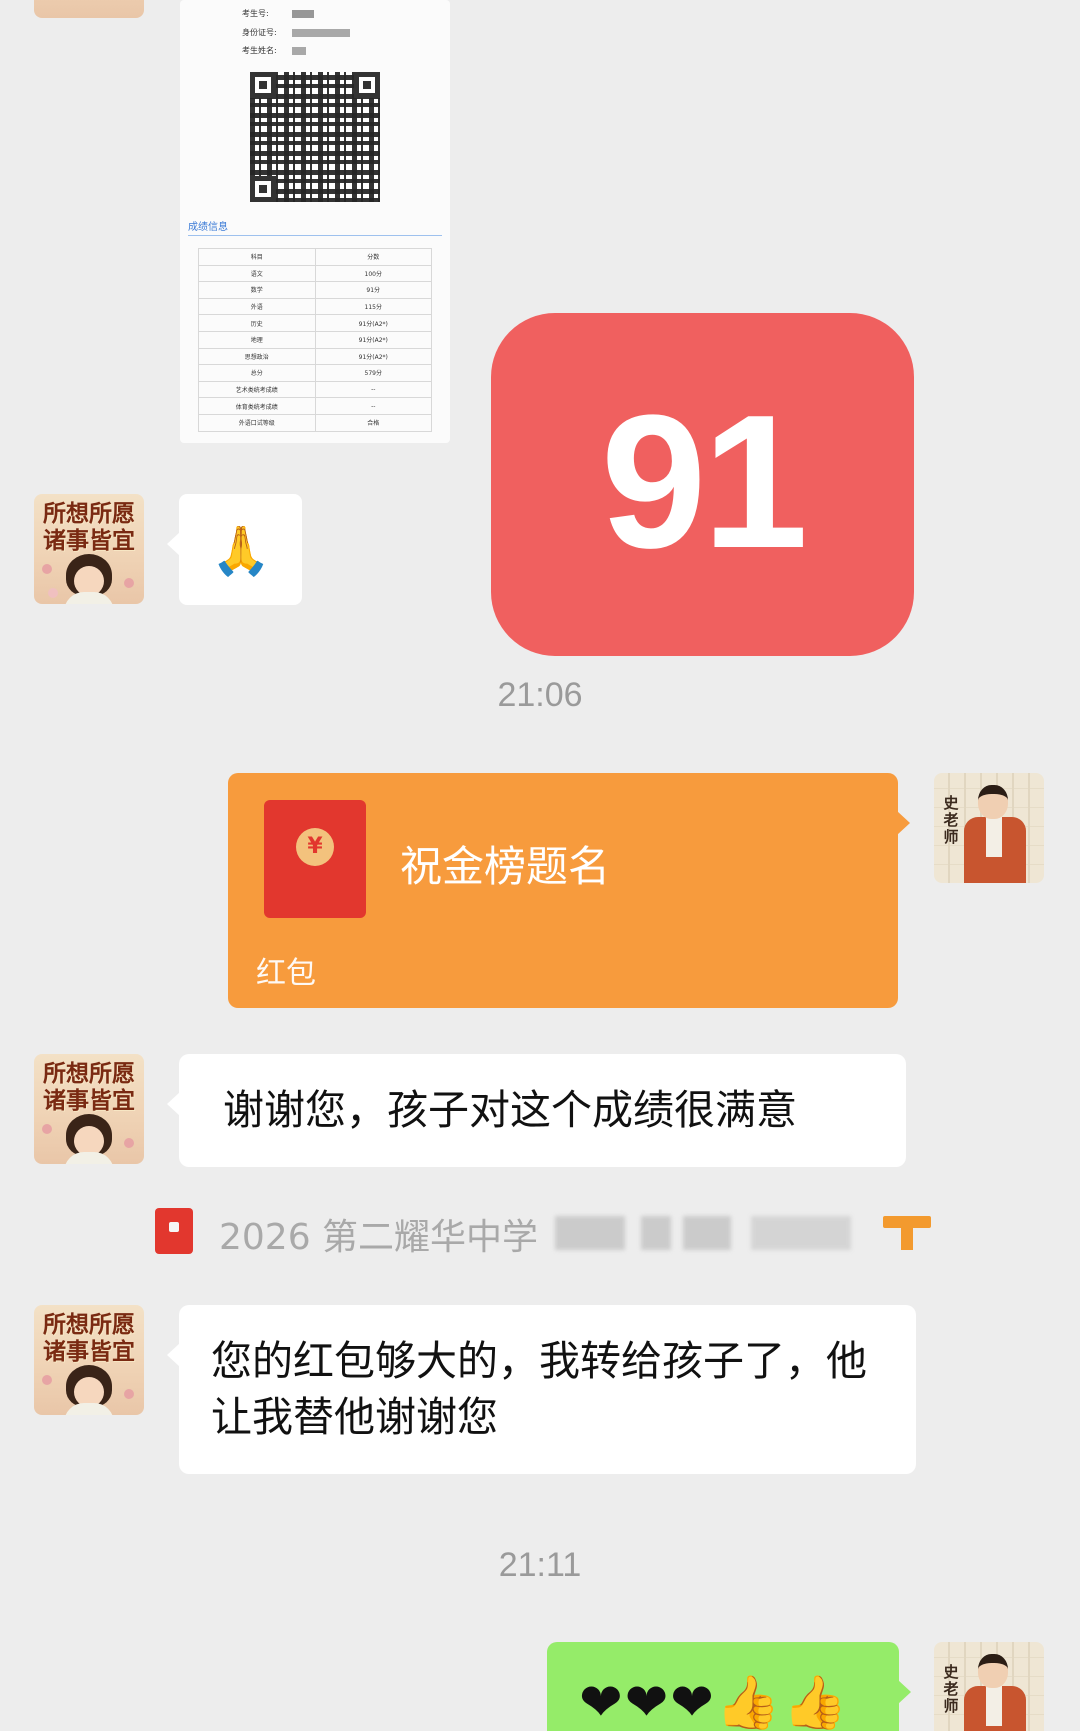 This screenshot has height=1731, width=1080. What do you see at coordinates (286, 973) in the screenshot?
I see `red-packet-label: 红包` at bounding box center [286, 973].